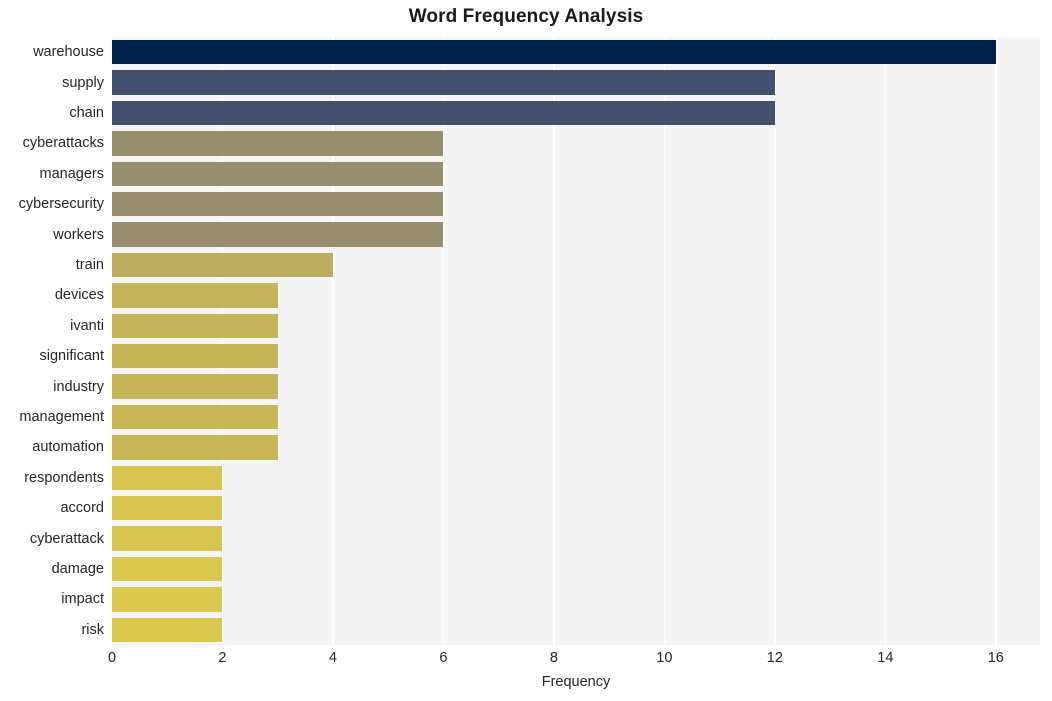 The height and width of the screenshot is (701, 1052). I want to click on x-tick-label: 2, so click(222, 658).